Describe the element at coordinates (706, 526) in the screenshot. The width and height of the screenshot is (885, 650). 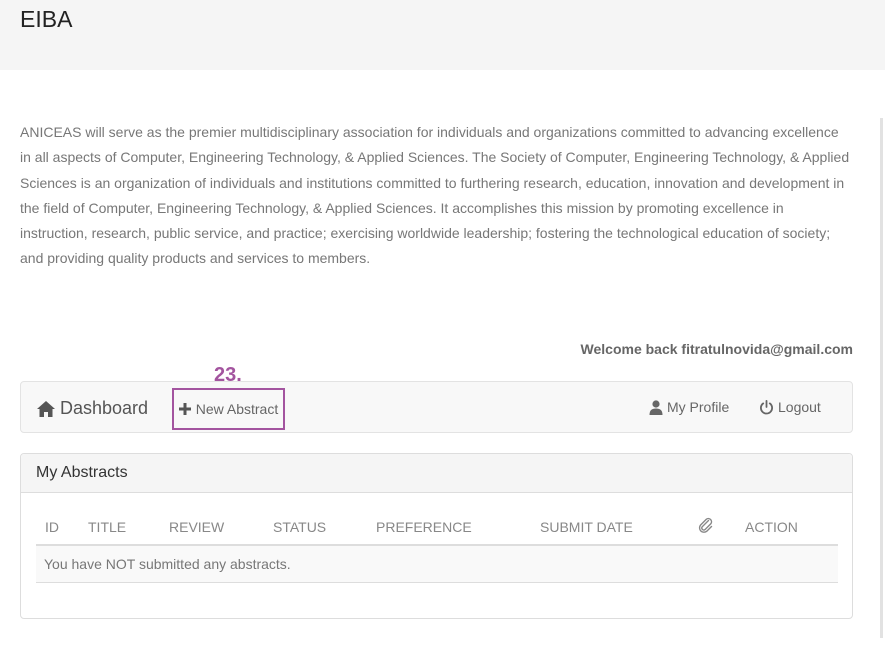
I see `attachment-icon` at that location.